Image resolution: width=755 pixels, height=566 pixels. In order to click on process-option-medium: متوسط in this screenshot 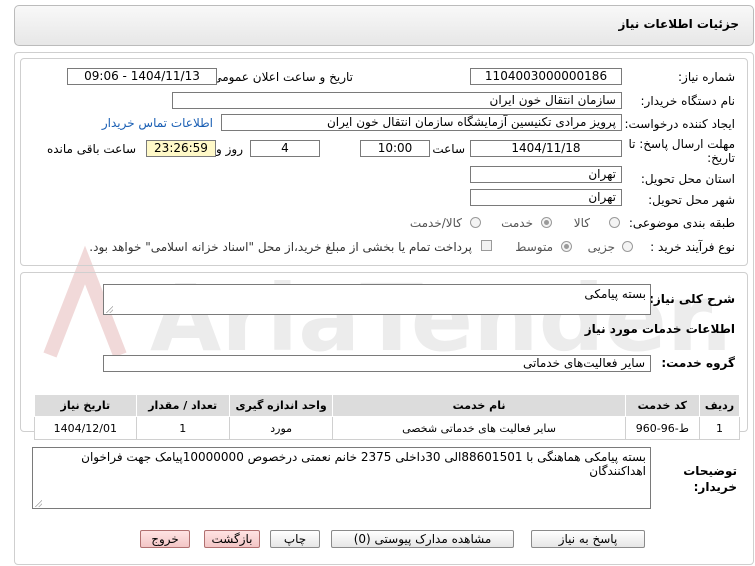, I will do `click(534, 247)`.